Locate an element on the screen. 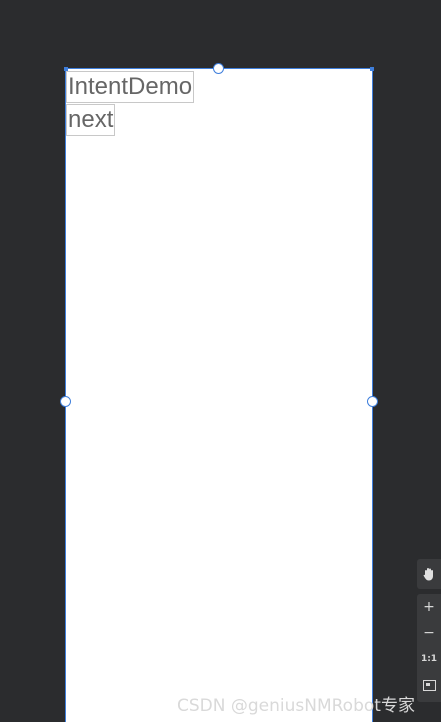 This screenshot has width=441, height=722. intent-demo-textview: IntentDemo is located at coordinates (130, 87).